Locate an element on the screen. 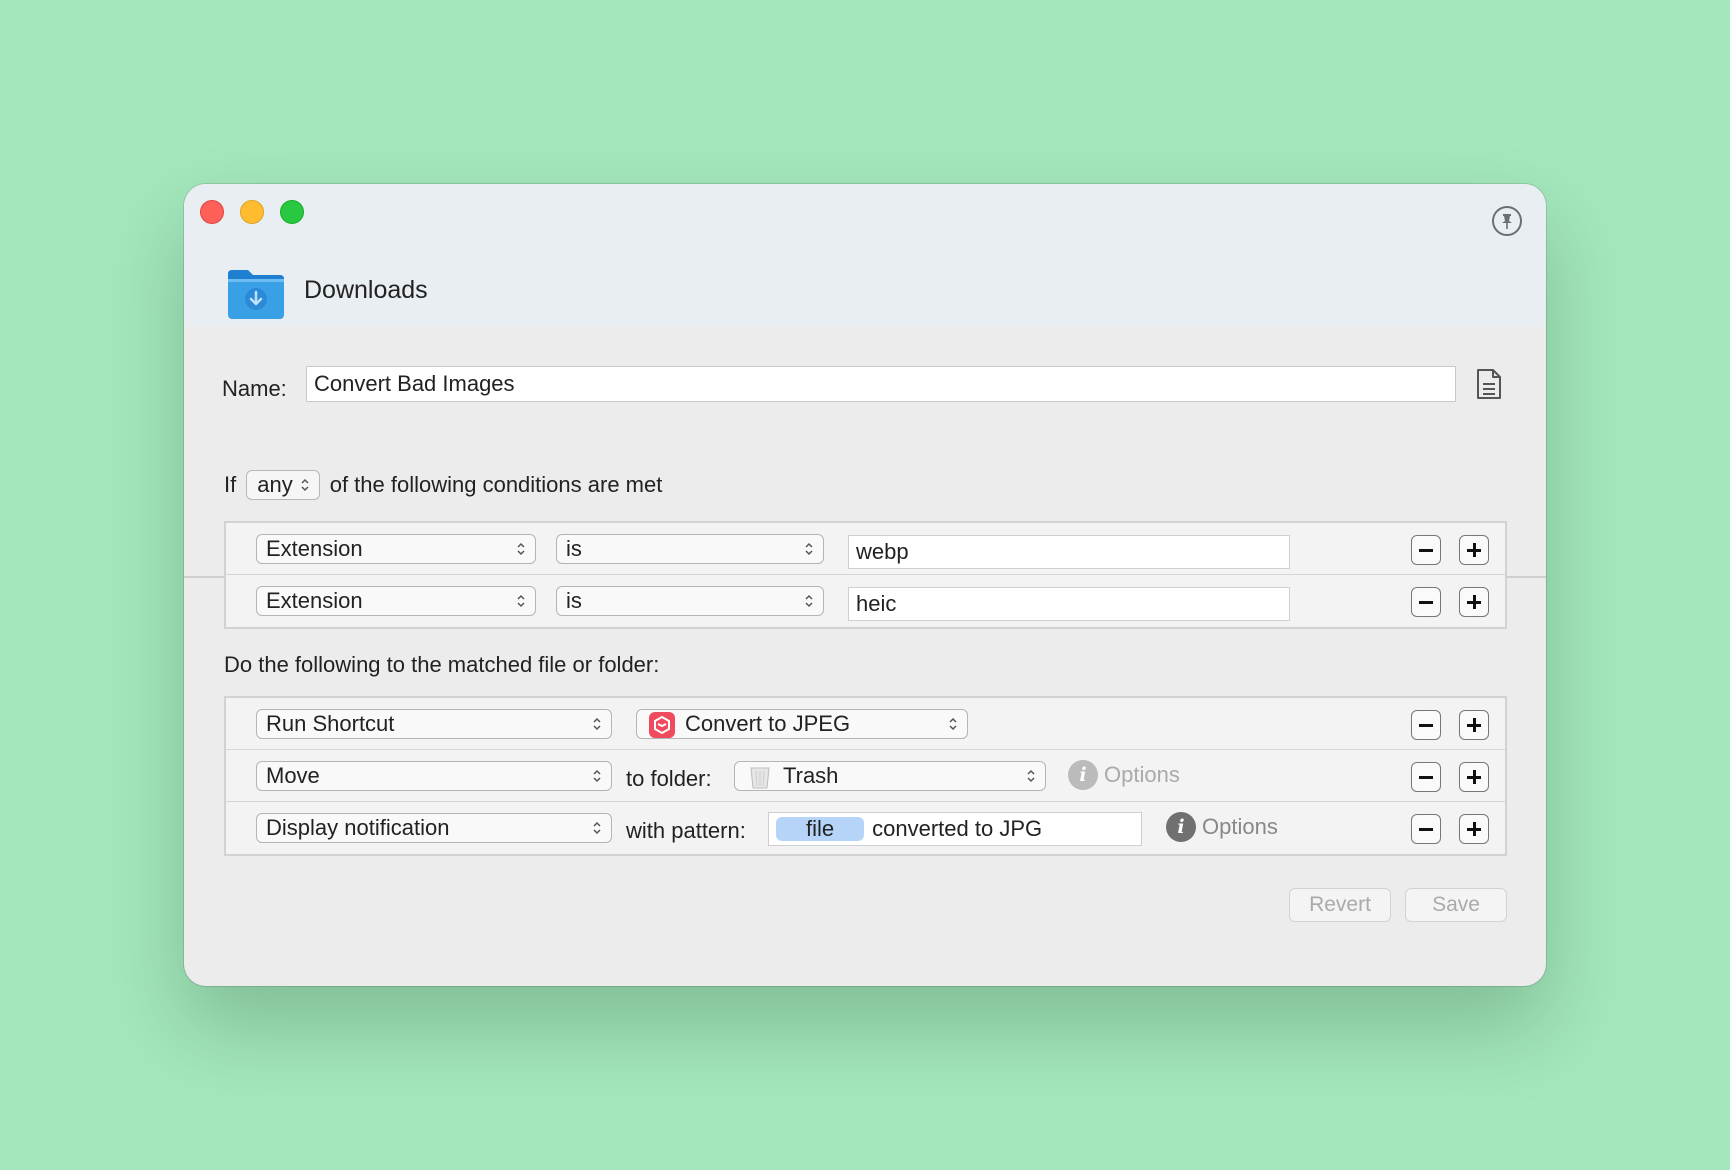  pattern-text: converted to JPG is located at coordinates (957, 828).